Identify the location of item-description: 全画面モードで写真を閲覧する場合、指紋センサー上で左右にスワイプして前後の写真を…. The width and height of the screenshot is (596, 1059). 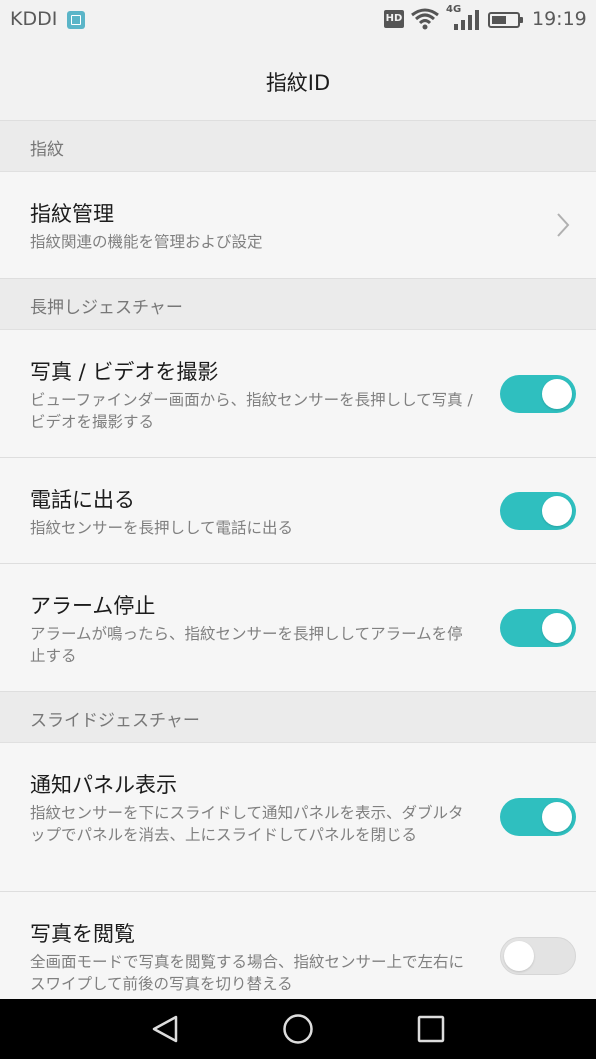
(247, 973).